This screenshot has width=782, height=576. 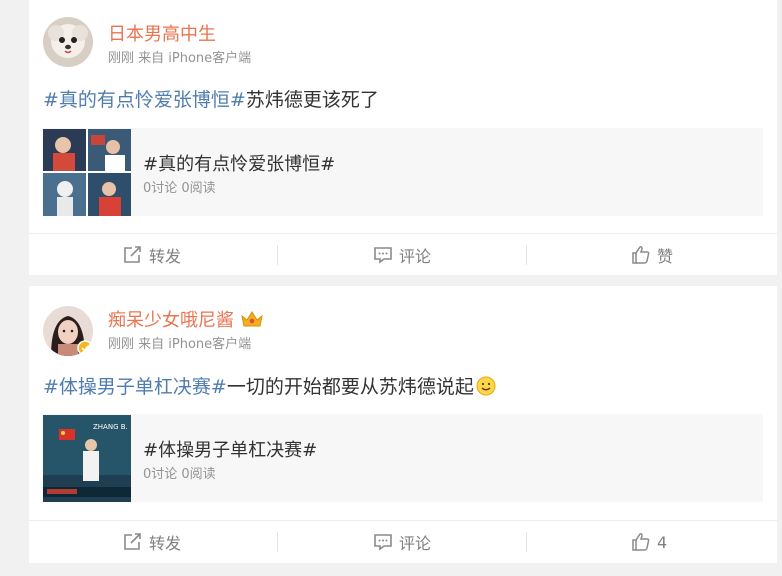 I want to click on username: 日本男高中生, so click(x=162, y=33).